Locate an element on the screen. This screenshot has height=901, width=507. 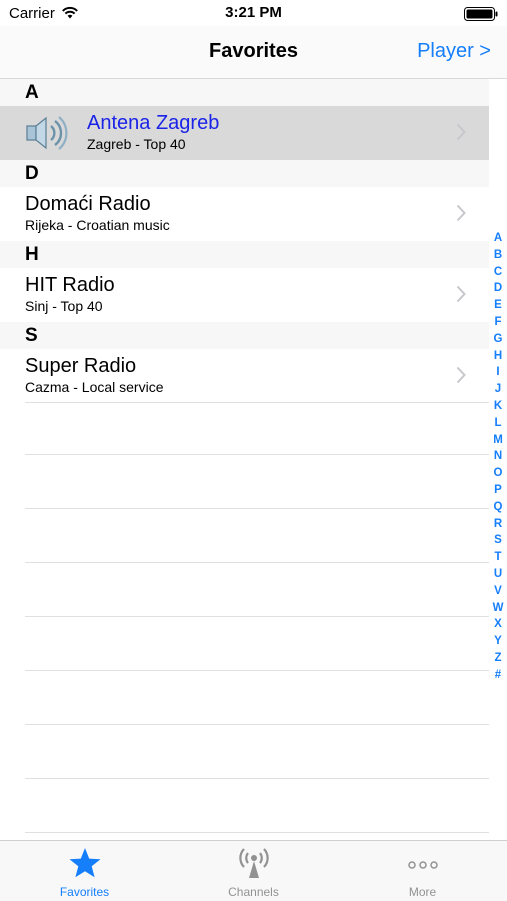
index-letter: N is located at coordinates (498, 456).